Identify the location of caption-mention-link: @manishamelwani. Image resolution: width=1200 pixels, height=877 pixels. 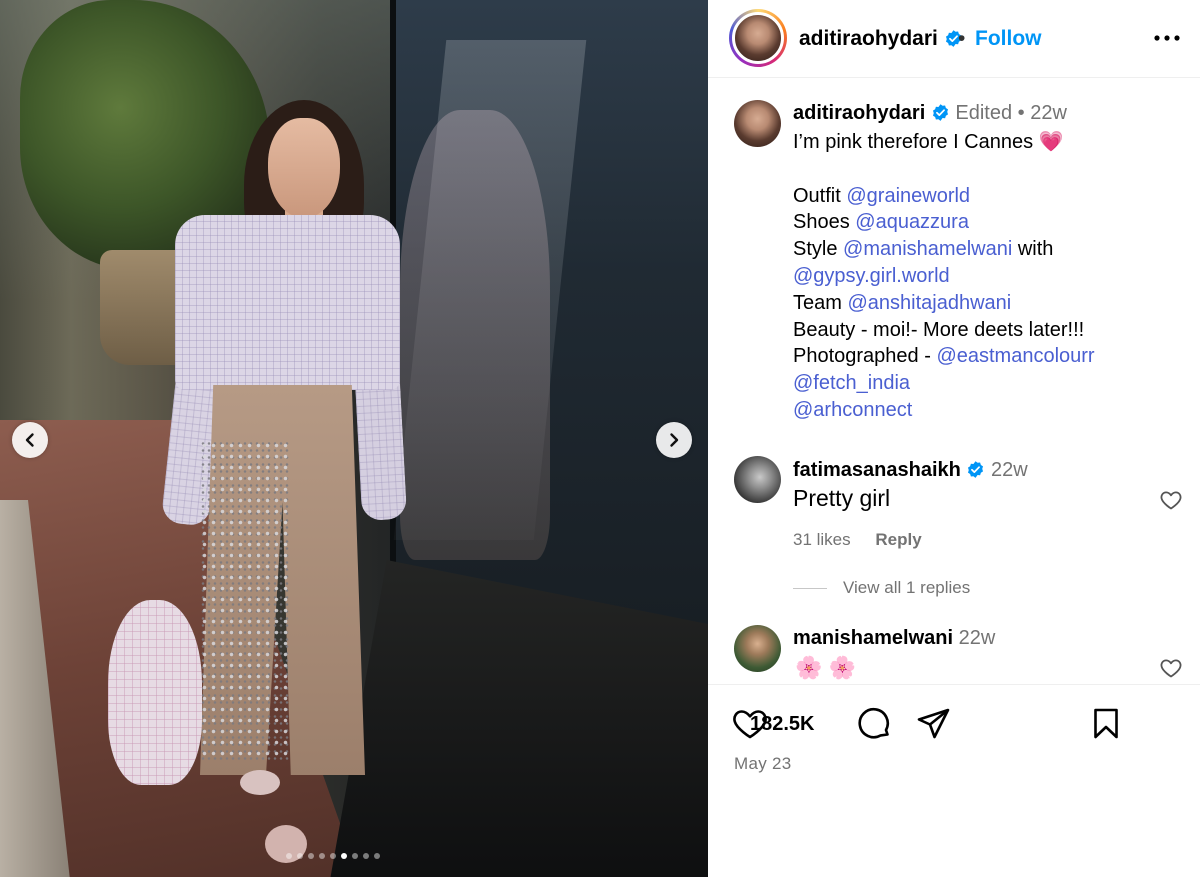
(927, 249).